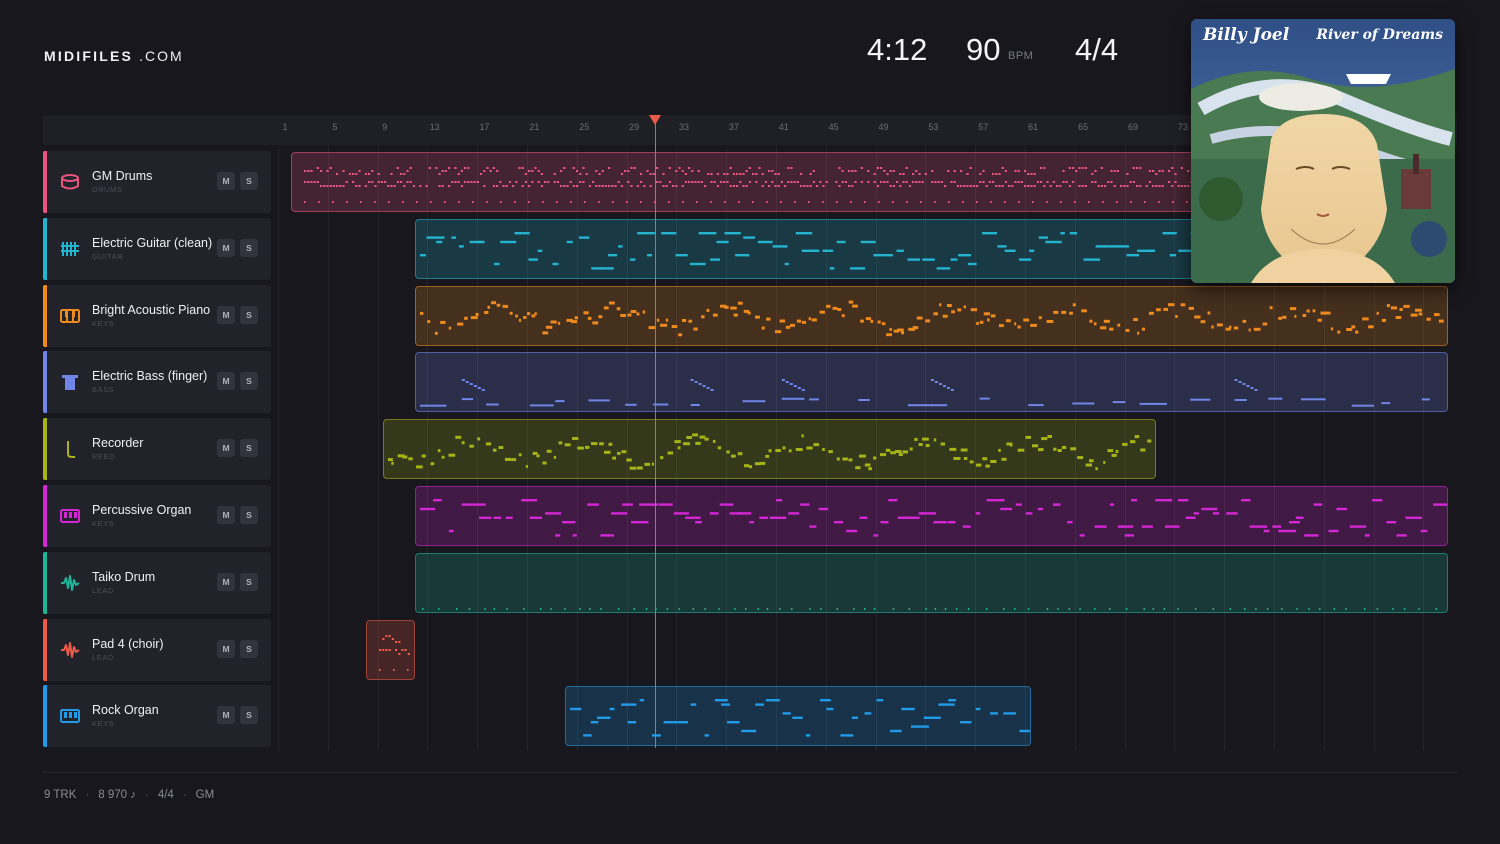 The width and height of the screenshot is (1500, 844). Describe the element at coordinates (60, 795) in the screenshot. I see `track-count: 9 TRK` at that location.